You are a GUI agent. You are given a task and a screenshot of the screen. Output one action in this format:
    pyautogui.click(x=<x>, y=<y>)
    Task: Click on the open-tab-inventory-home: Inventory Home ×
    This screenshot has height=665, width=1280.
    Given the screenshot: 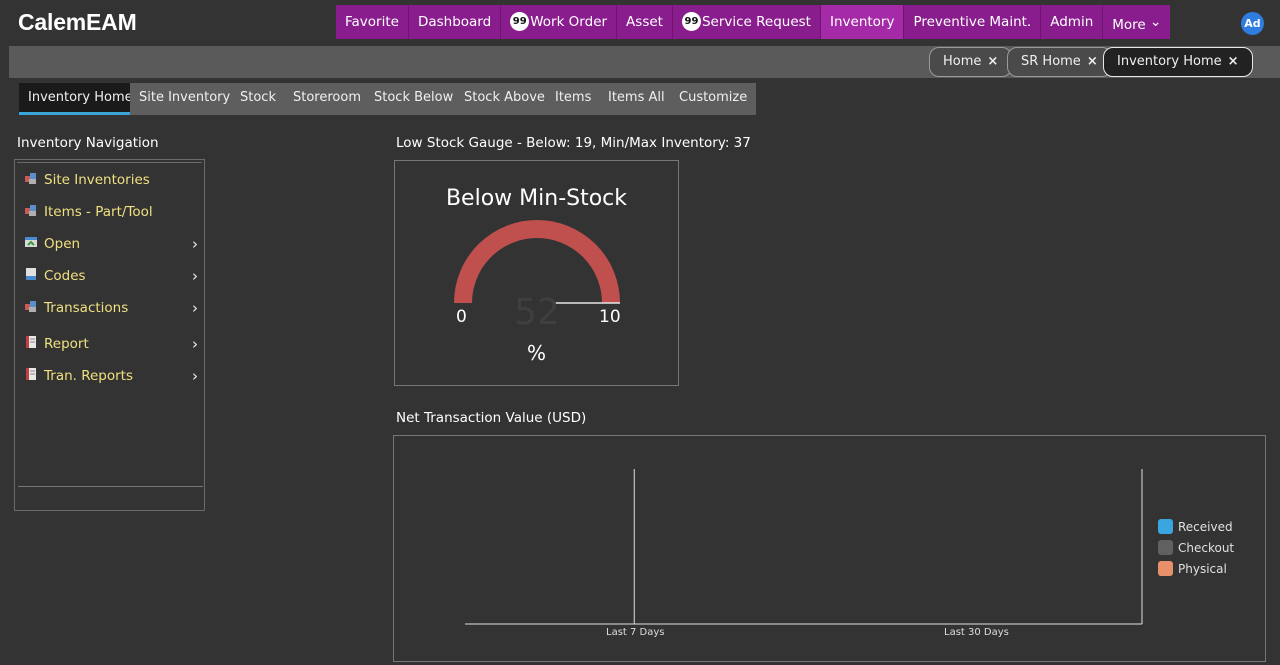 What is the action you would take?
    pyautogui.click(x=1178, y=62)
    